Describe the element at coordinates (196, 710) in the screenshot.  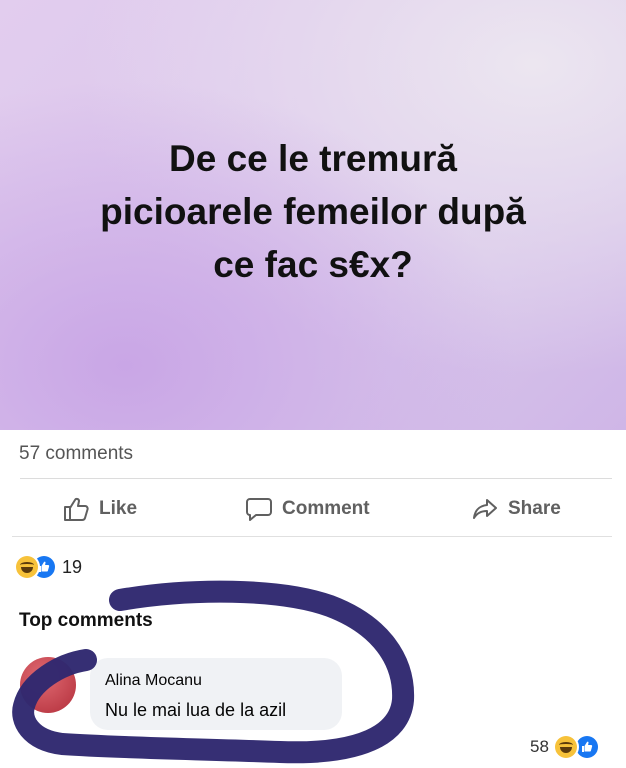
I see `comment-text: Nu le mai lua de la azil` at that location.